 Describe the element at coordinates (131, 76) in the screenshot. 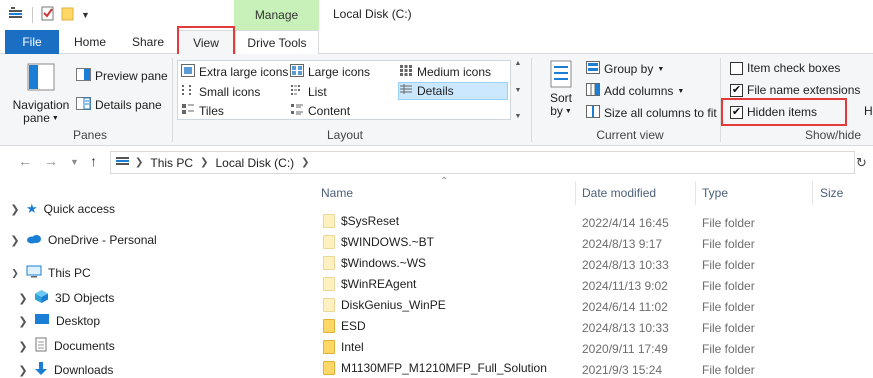

I see `preview-pane-label: Preview pane` at that location.